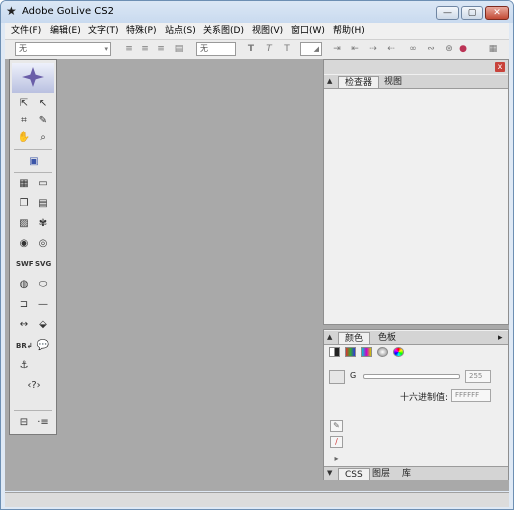 This screenshot has width=514, height=510. Describe the element at coordinates (393, 82) in the screenshot. I see `tab-view: 视图` at that location.